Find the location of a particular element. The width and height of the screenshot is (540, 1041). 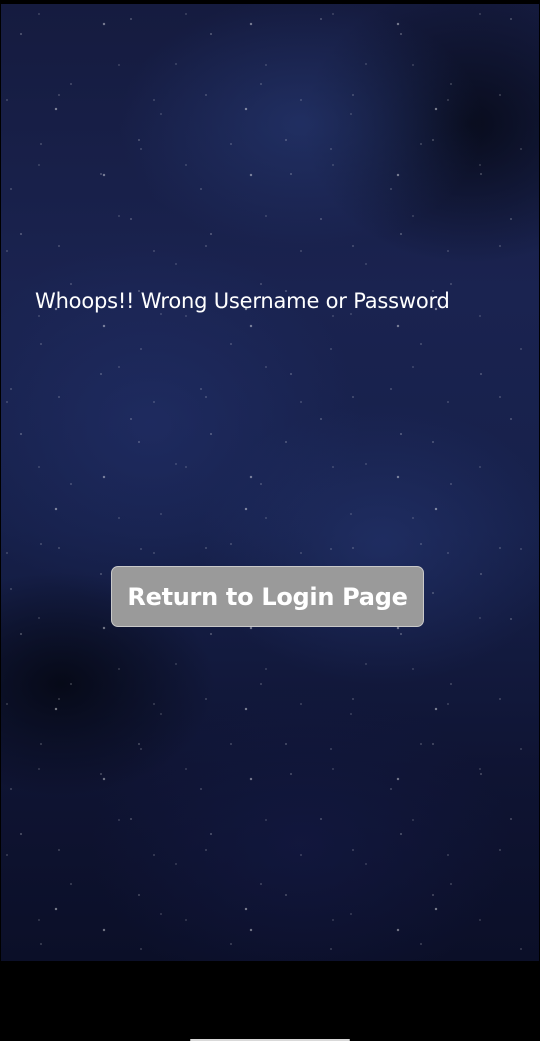

navigation-bar is located at coordinates (270, 1001).